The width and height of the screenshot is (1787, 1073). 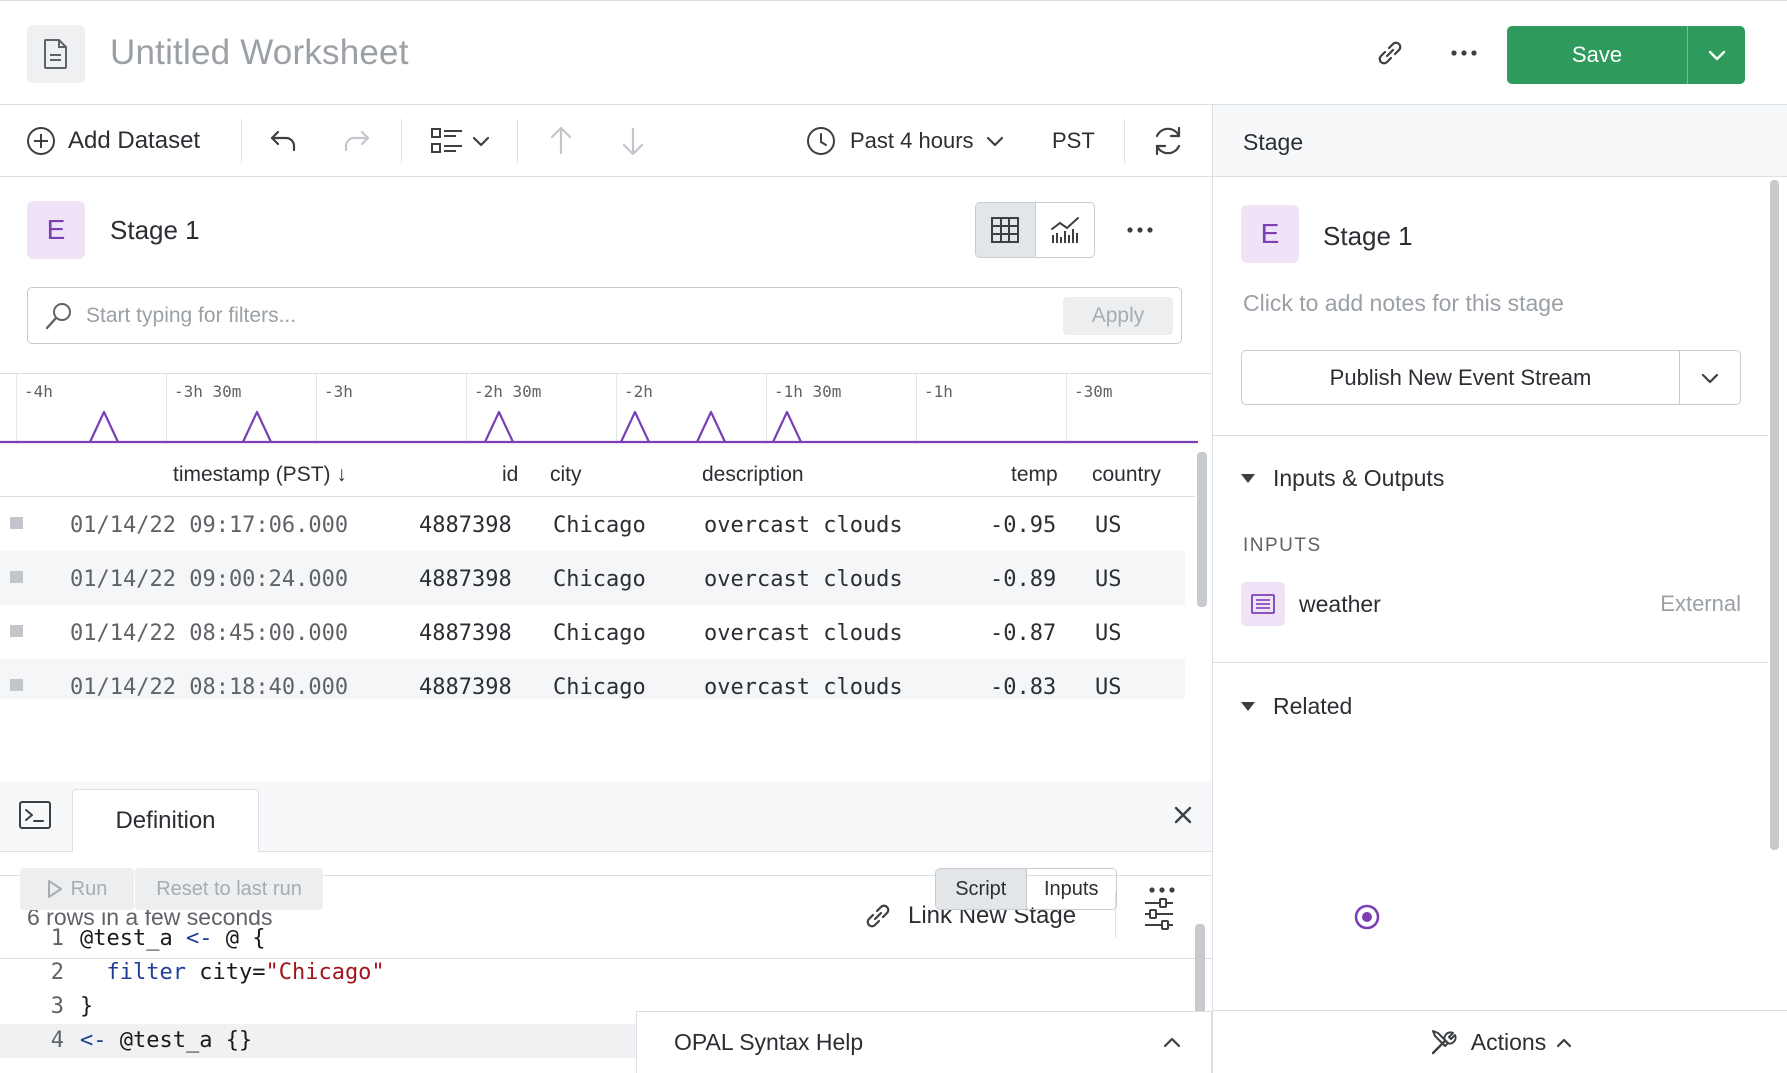 I want to click on move-up-icon, so click(x=561, y=141).